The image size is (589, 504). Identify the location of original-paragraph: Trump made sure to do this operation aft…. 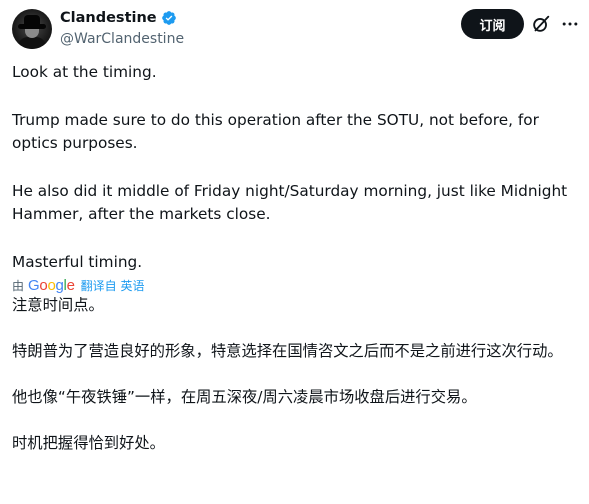
(275, 131).